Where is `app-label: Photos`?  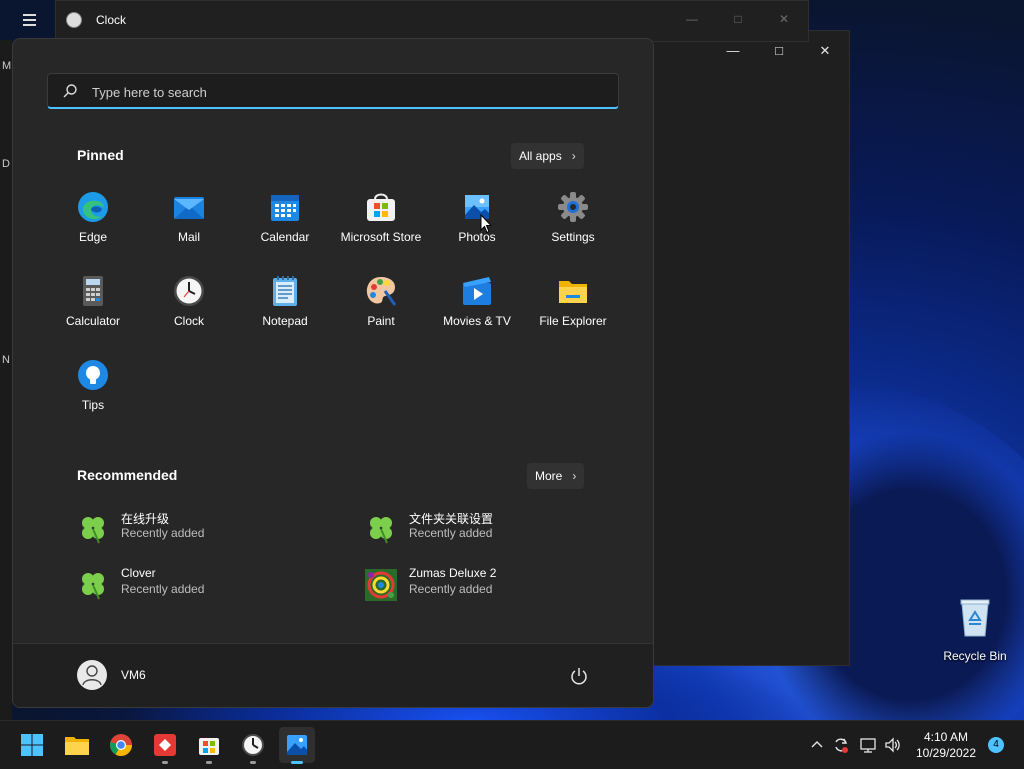 app-label: Photos is located at coordinates (477, 237).